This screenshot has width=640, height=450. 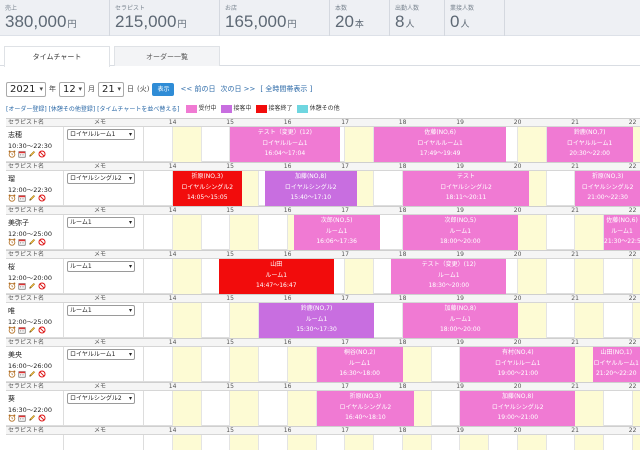 What do you see at coordinates (11, 267) in the screenshot?
I see `staff-name: 桜` at bounding box center [11, 267].